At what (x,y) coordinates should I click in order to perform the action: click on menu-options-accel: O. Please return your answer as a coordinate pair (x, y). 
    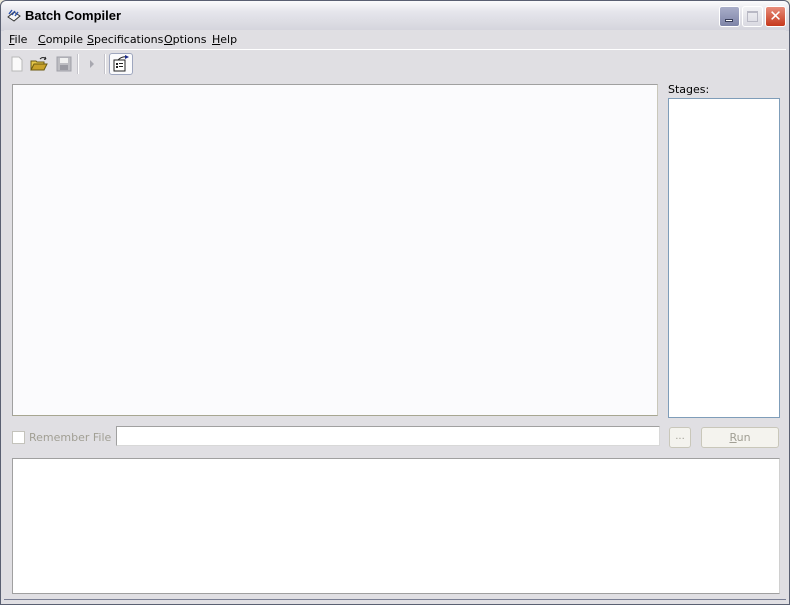
    Looking at the image, I should click on (168, 39).